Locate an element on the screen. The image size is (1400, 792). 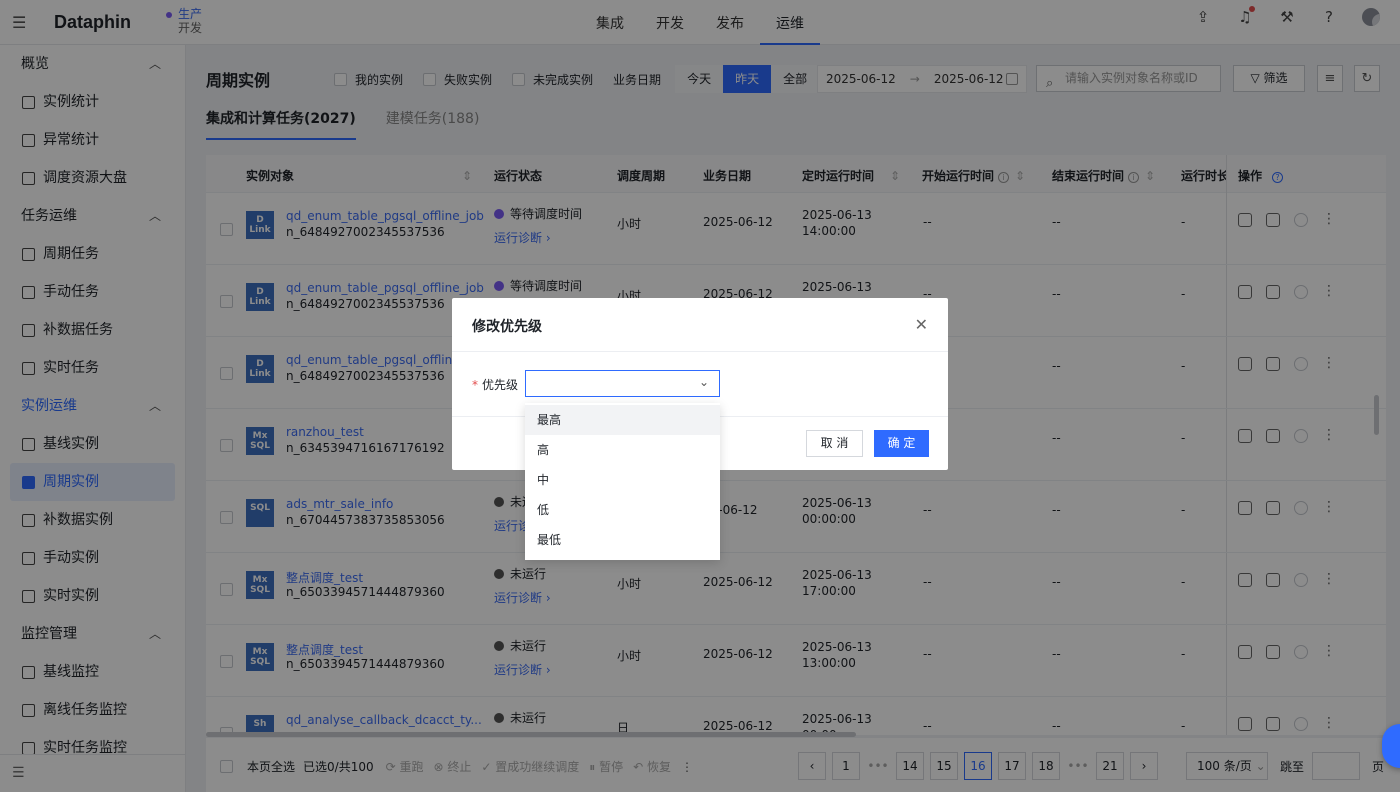
priority-option-low: 低 is located at coordinates (622, 510).